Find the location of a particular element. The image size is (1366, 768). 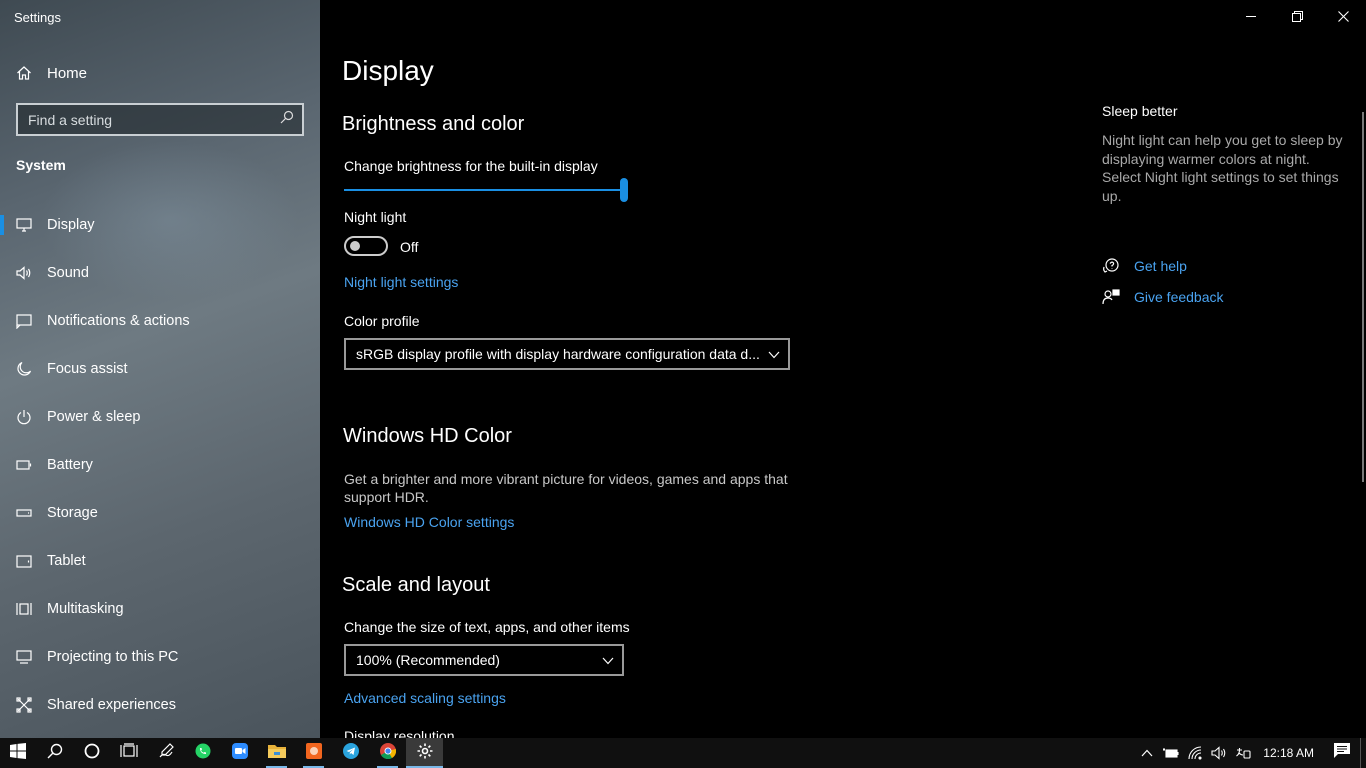

sidebar-item-shared-experiences: Shared experiences is located at coordinates (160, 705).